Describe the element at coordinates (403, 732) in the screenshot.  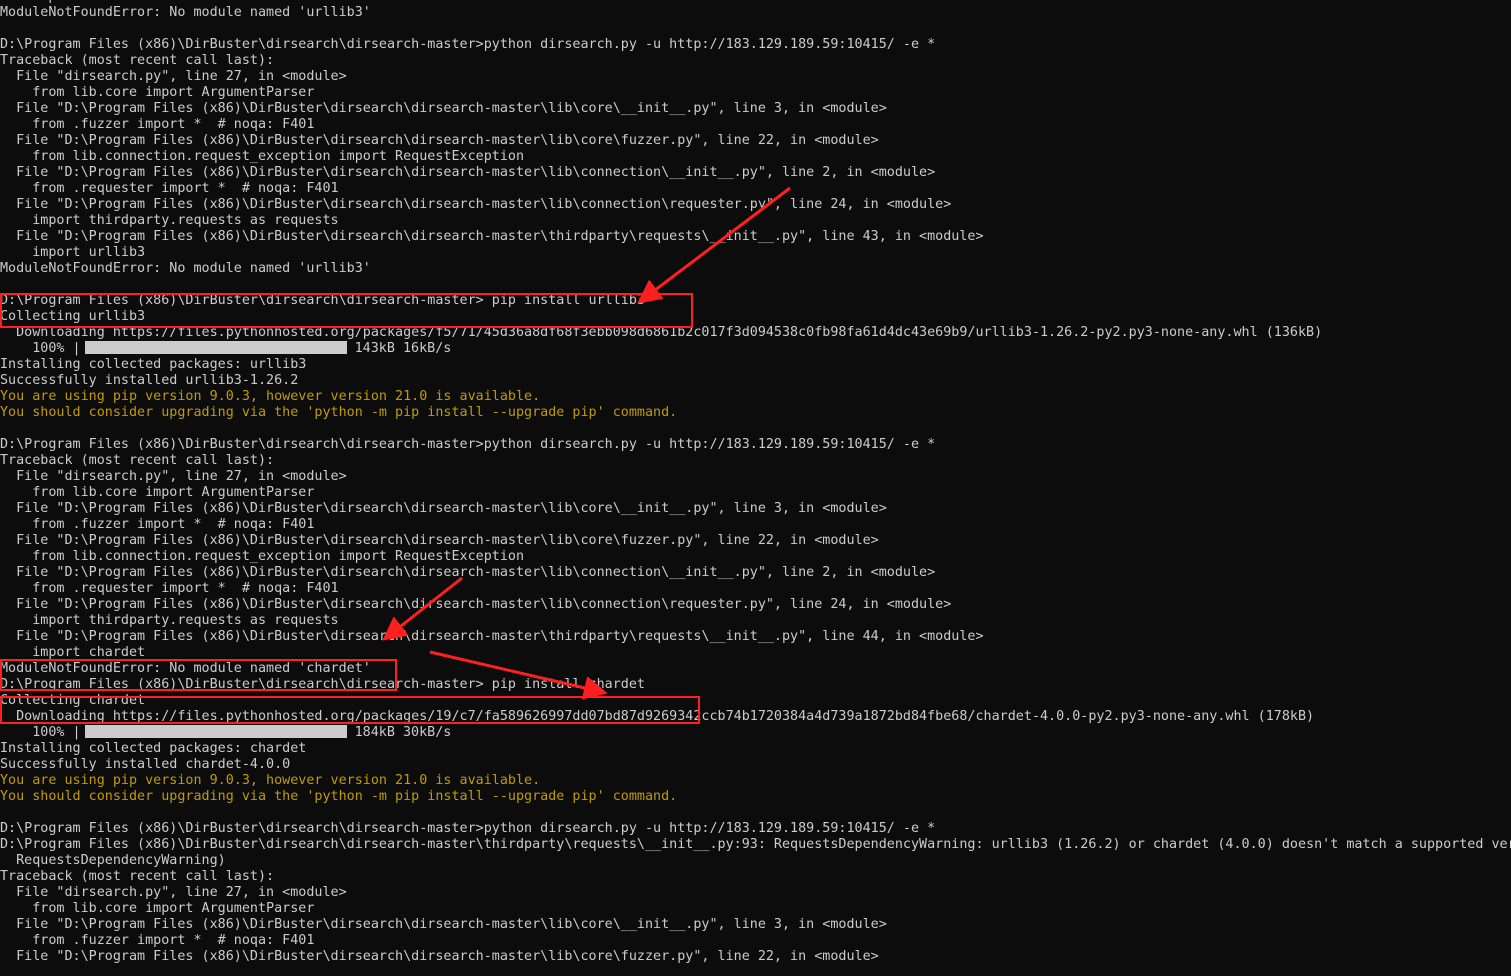
I see `progress-stats: 184kB 30kB/s` at that location.